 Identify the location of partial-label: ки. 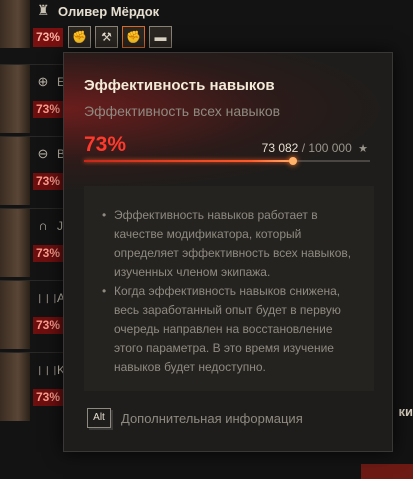
(405, 411).